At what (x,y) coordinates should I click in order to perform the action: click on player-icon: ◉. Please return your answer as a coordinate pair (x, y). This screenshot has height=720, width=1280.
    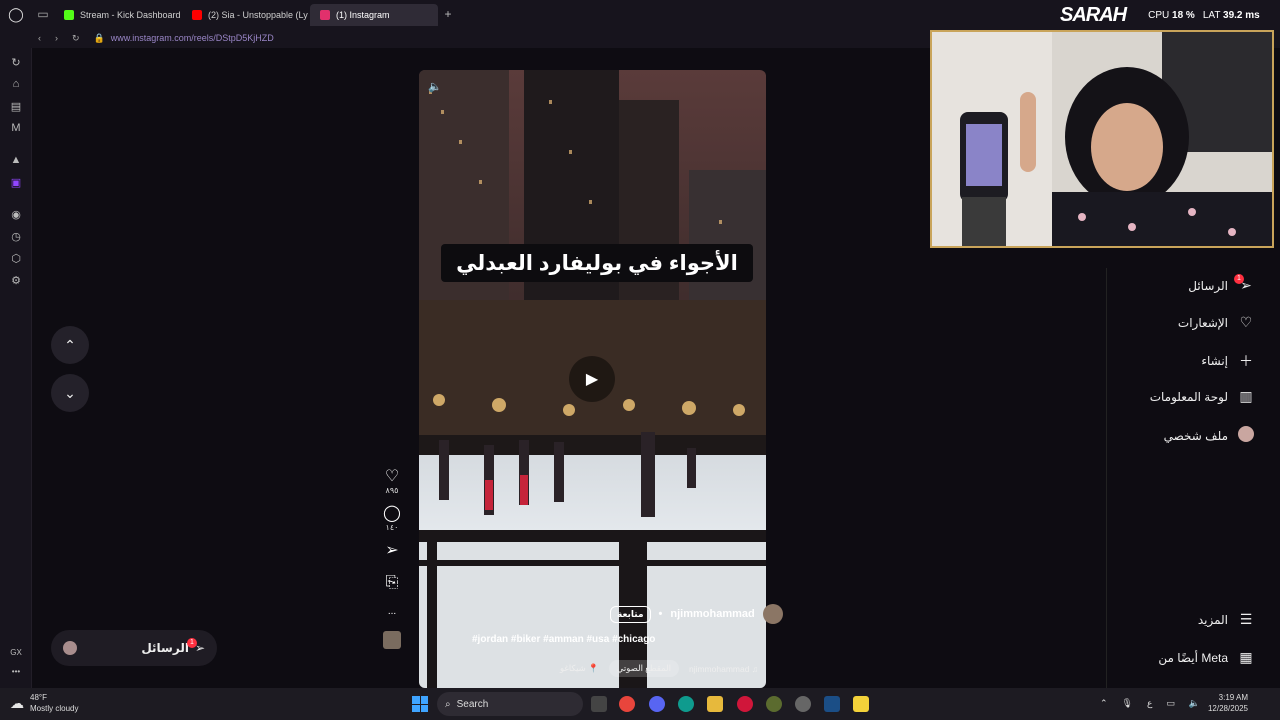
    Looking at the image, I should click on (16, 214).